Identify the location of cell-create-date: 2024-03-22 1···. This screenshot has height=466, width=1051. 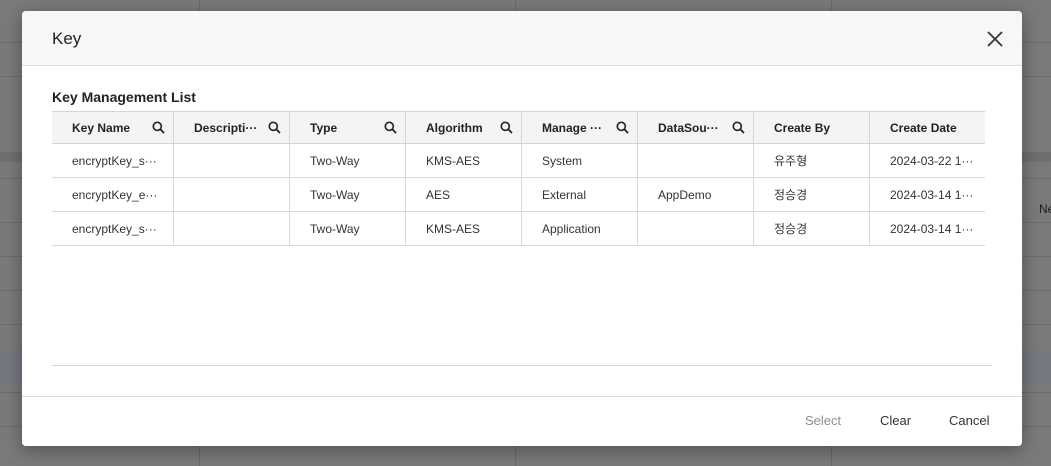
(932, 160).